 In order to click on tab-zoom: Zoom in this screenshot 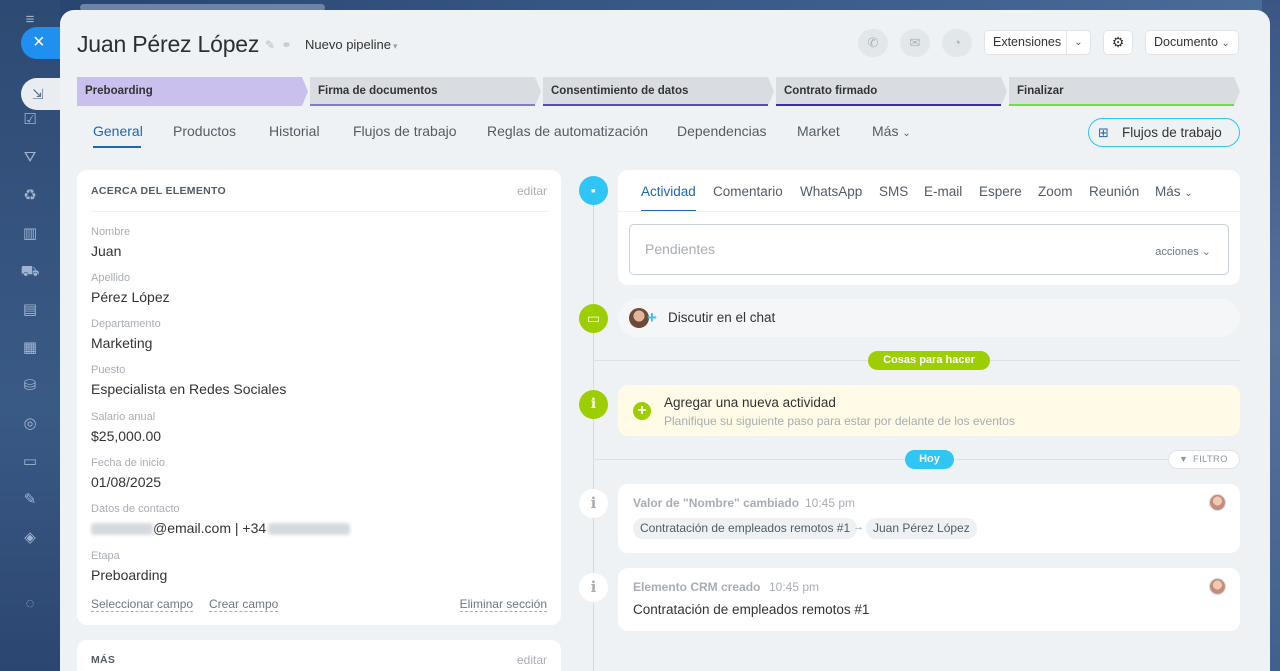, I will do `click(1055, 191)`.